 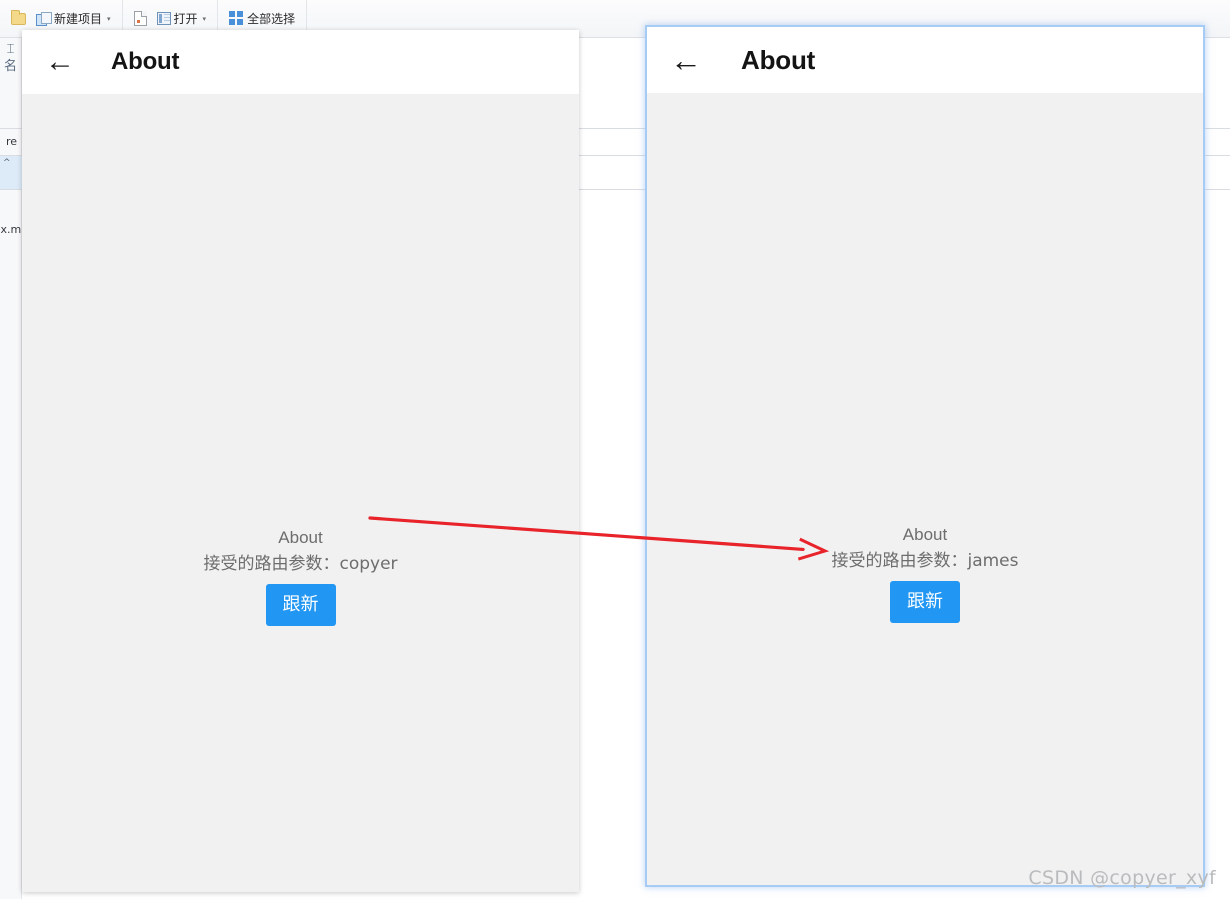 What do you see at coordinates (368, 564) in the screenshot?
I see `route-params-value: copyer` at bounding box center [368, 564].